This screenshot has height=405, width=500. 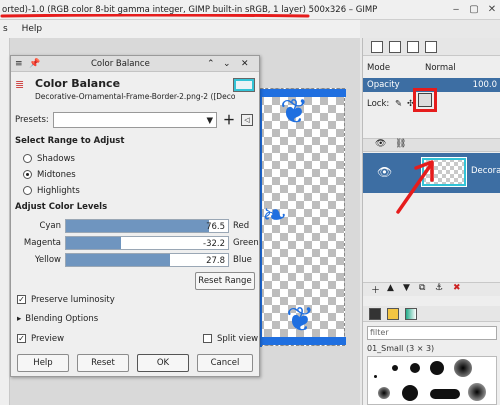 I want to click on help-button: Help, so click(x=43, y=363).